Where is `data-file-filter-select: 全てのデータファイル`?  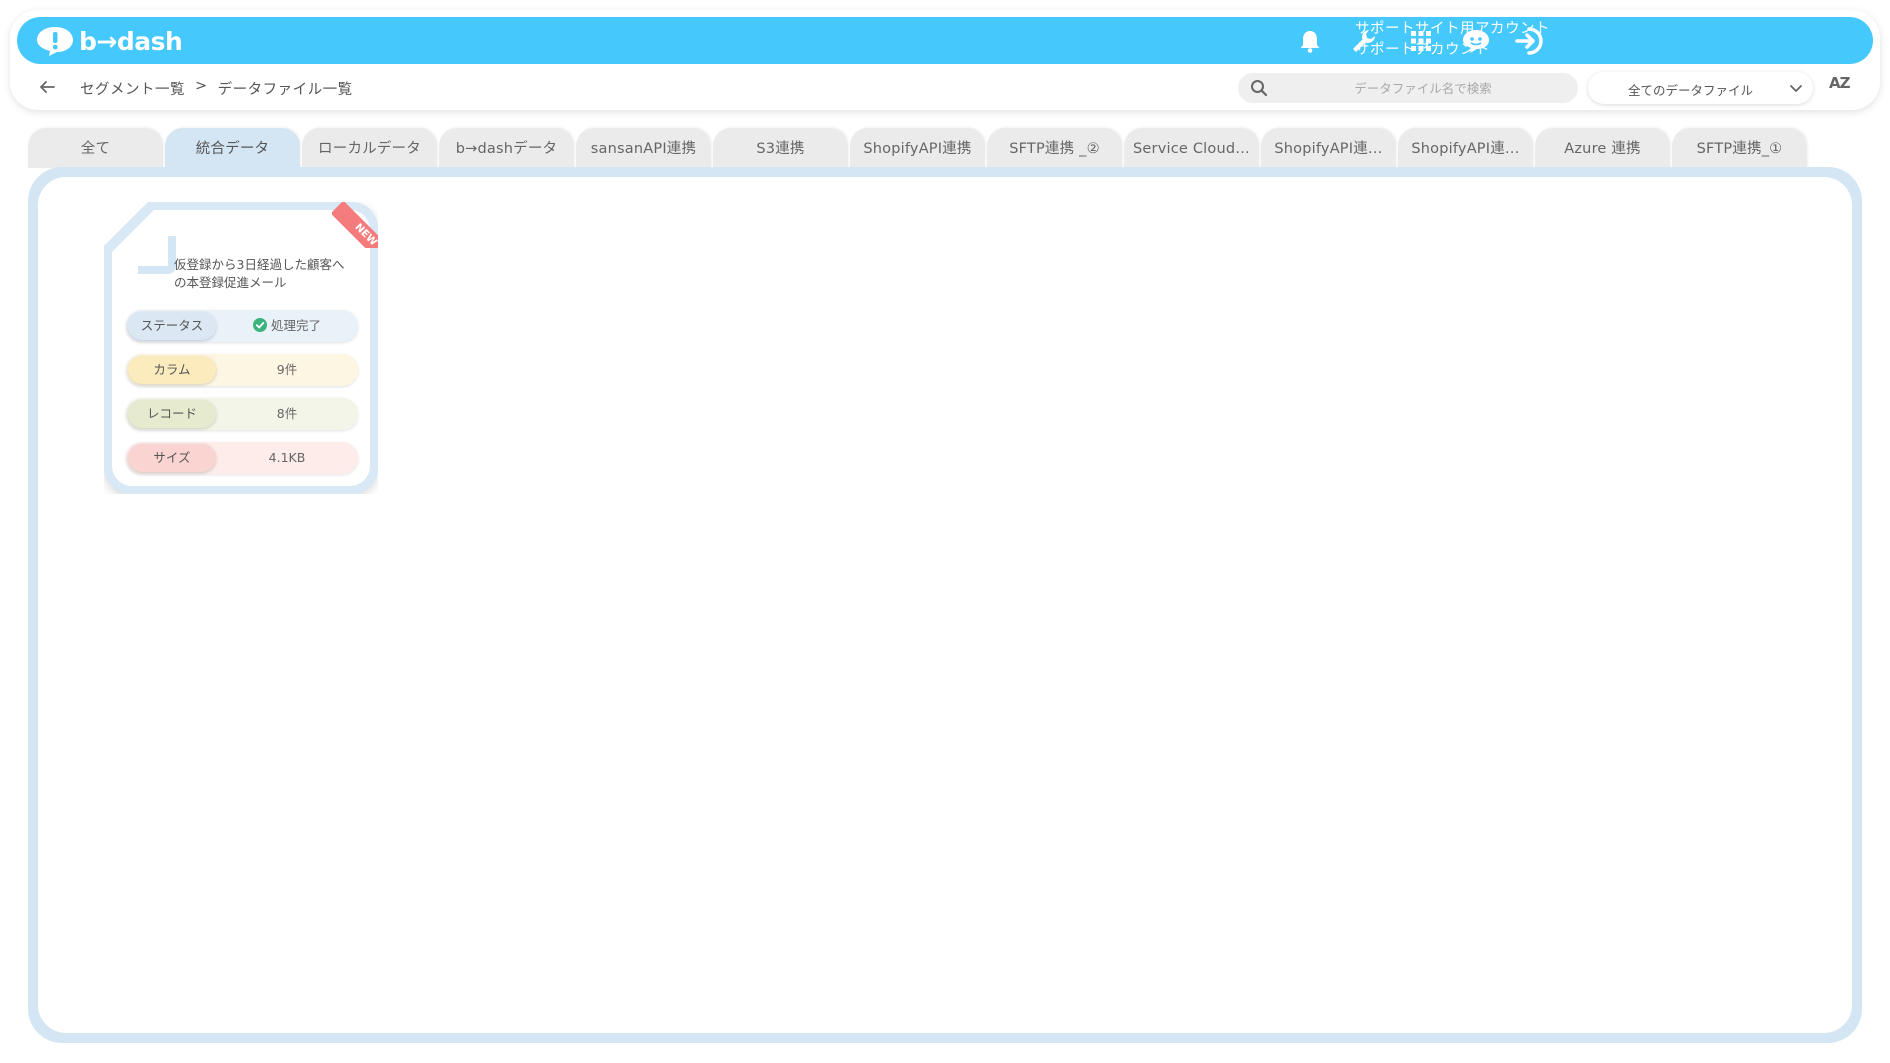
data-file-filter-select: 全てのデータファイル is located at coordinates (1700, 88).